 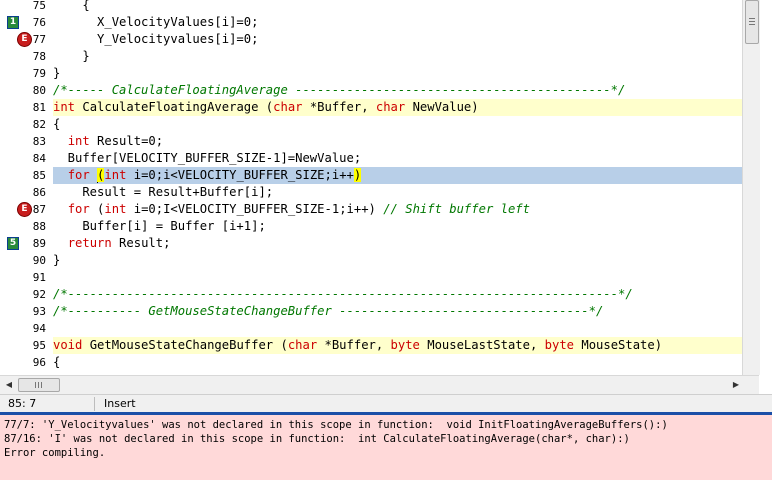 What do you see at coordinates (207, 175) in the screenshot?
I see `code-text: for (int i=0;i<VELOCITY_BUFFER_SIZE;i++)` at bounding box center [207, 175].